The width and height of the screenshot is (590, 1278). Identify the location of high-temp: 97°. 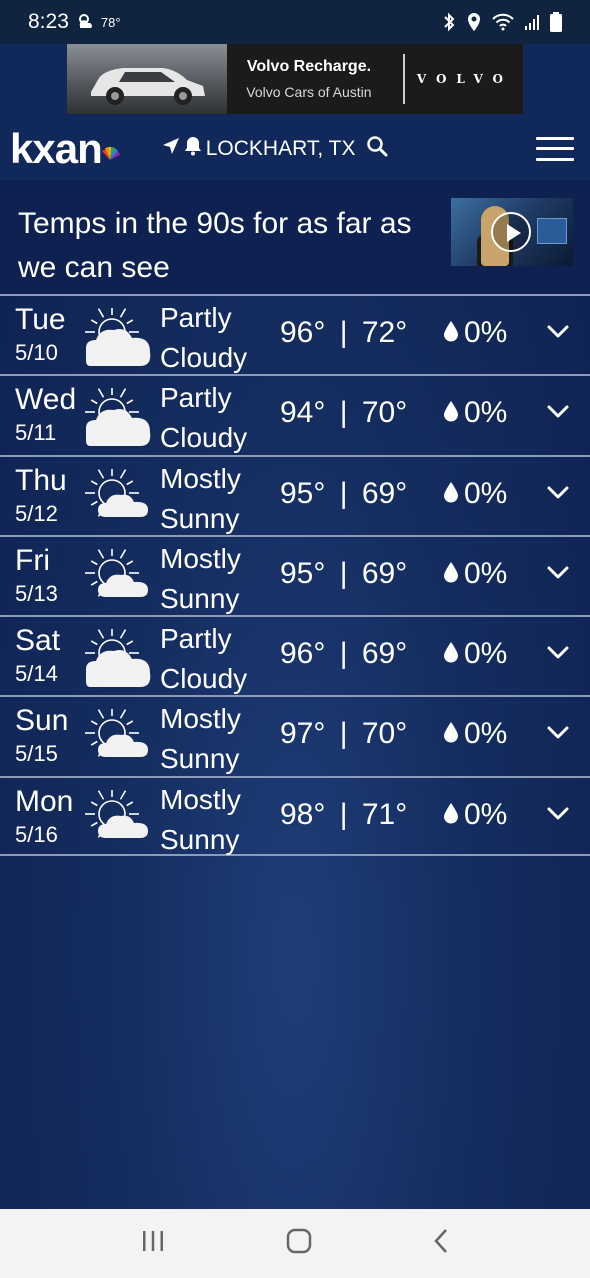
(303, 734).